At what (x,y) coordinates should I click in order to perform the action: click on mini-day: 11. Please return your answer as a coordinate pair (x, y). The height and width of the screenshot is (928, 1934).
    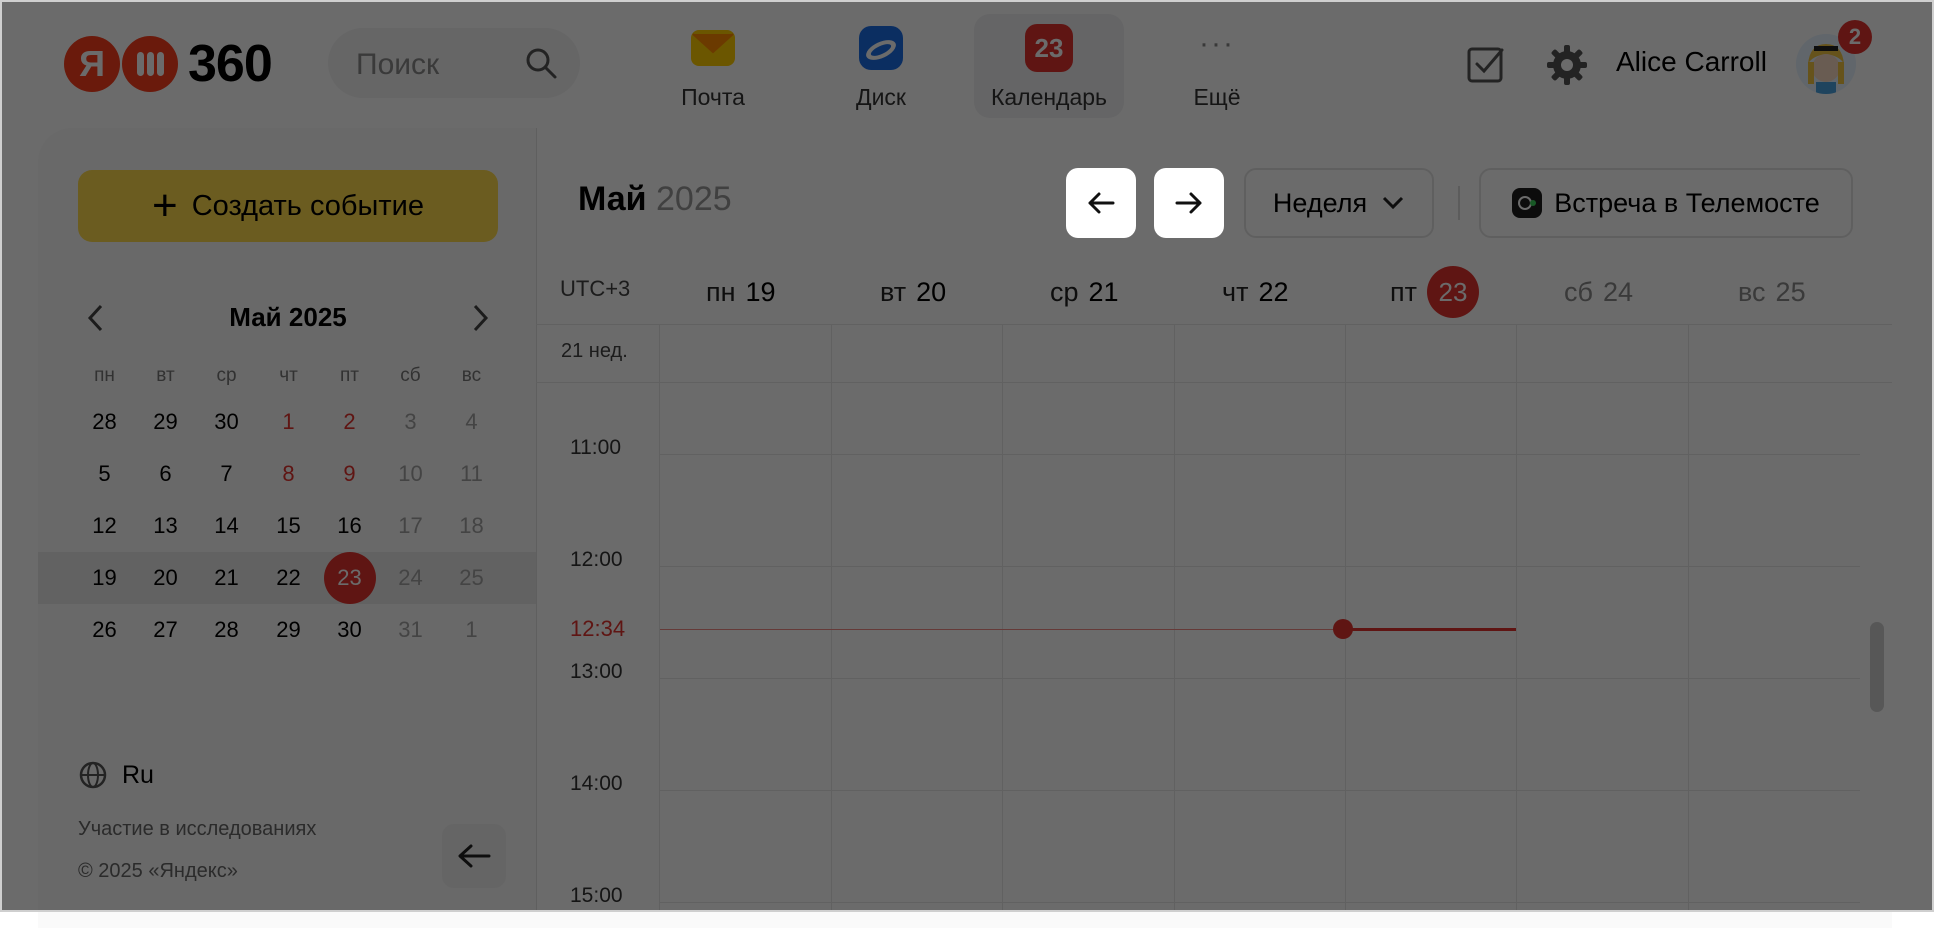
    Looking at the image, I should click on (471, 474).